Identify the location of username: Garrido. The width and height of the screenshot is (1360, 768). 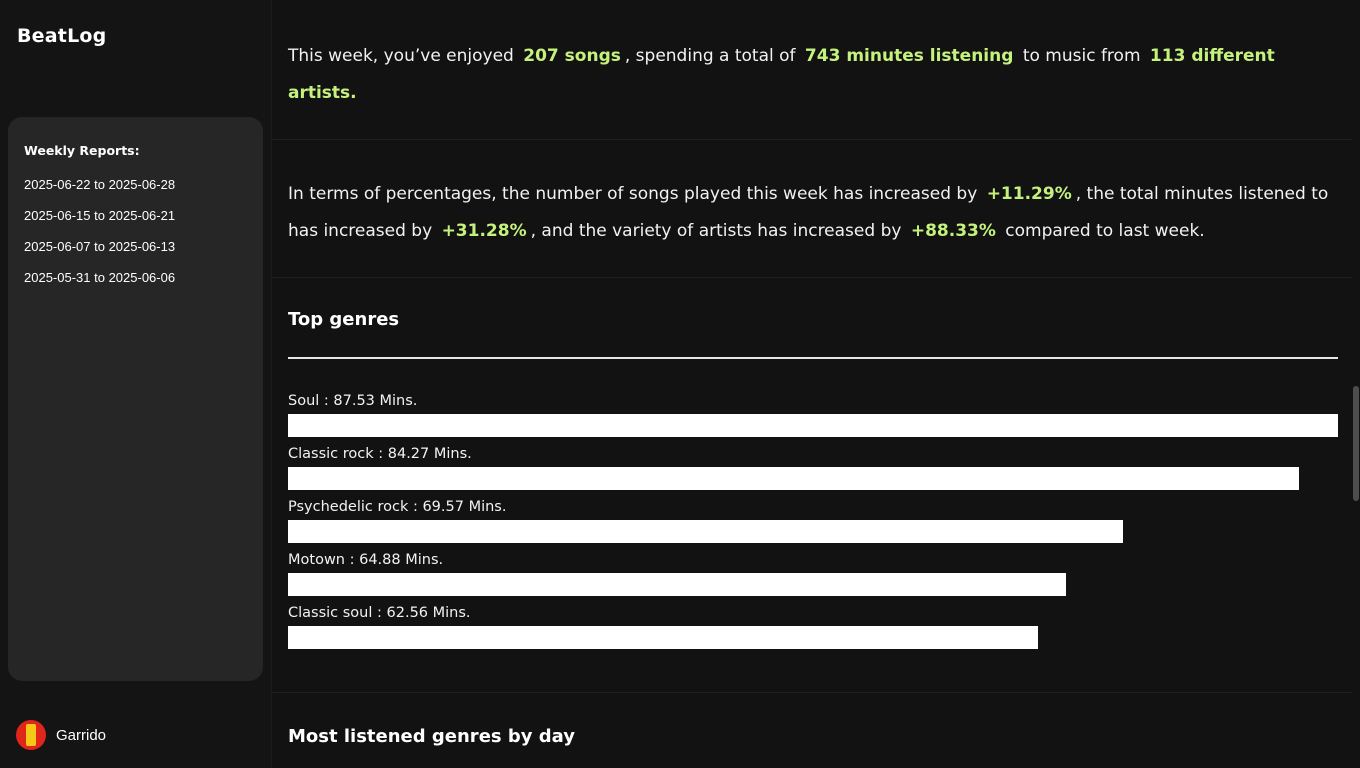
(81, 735).